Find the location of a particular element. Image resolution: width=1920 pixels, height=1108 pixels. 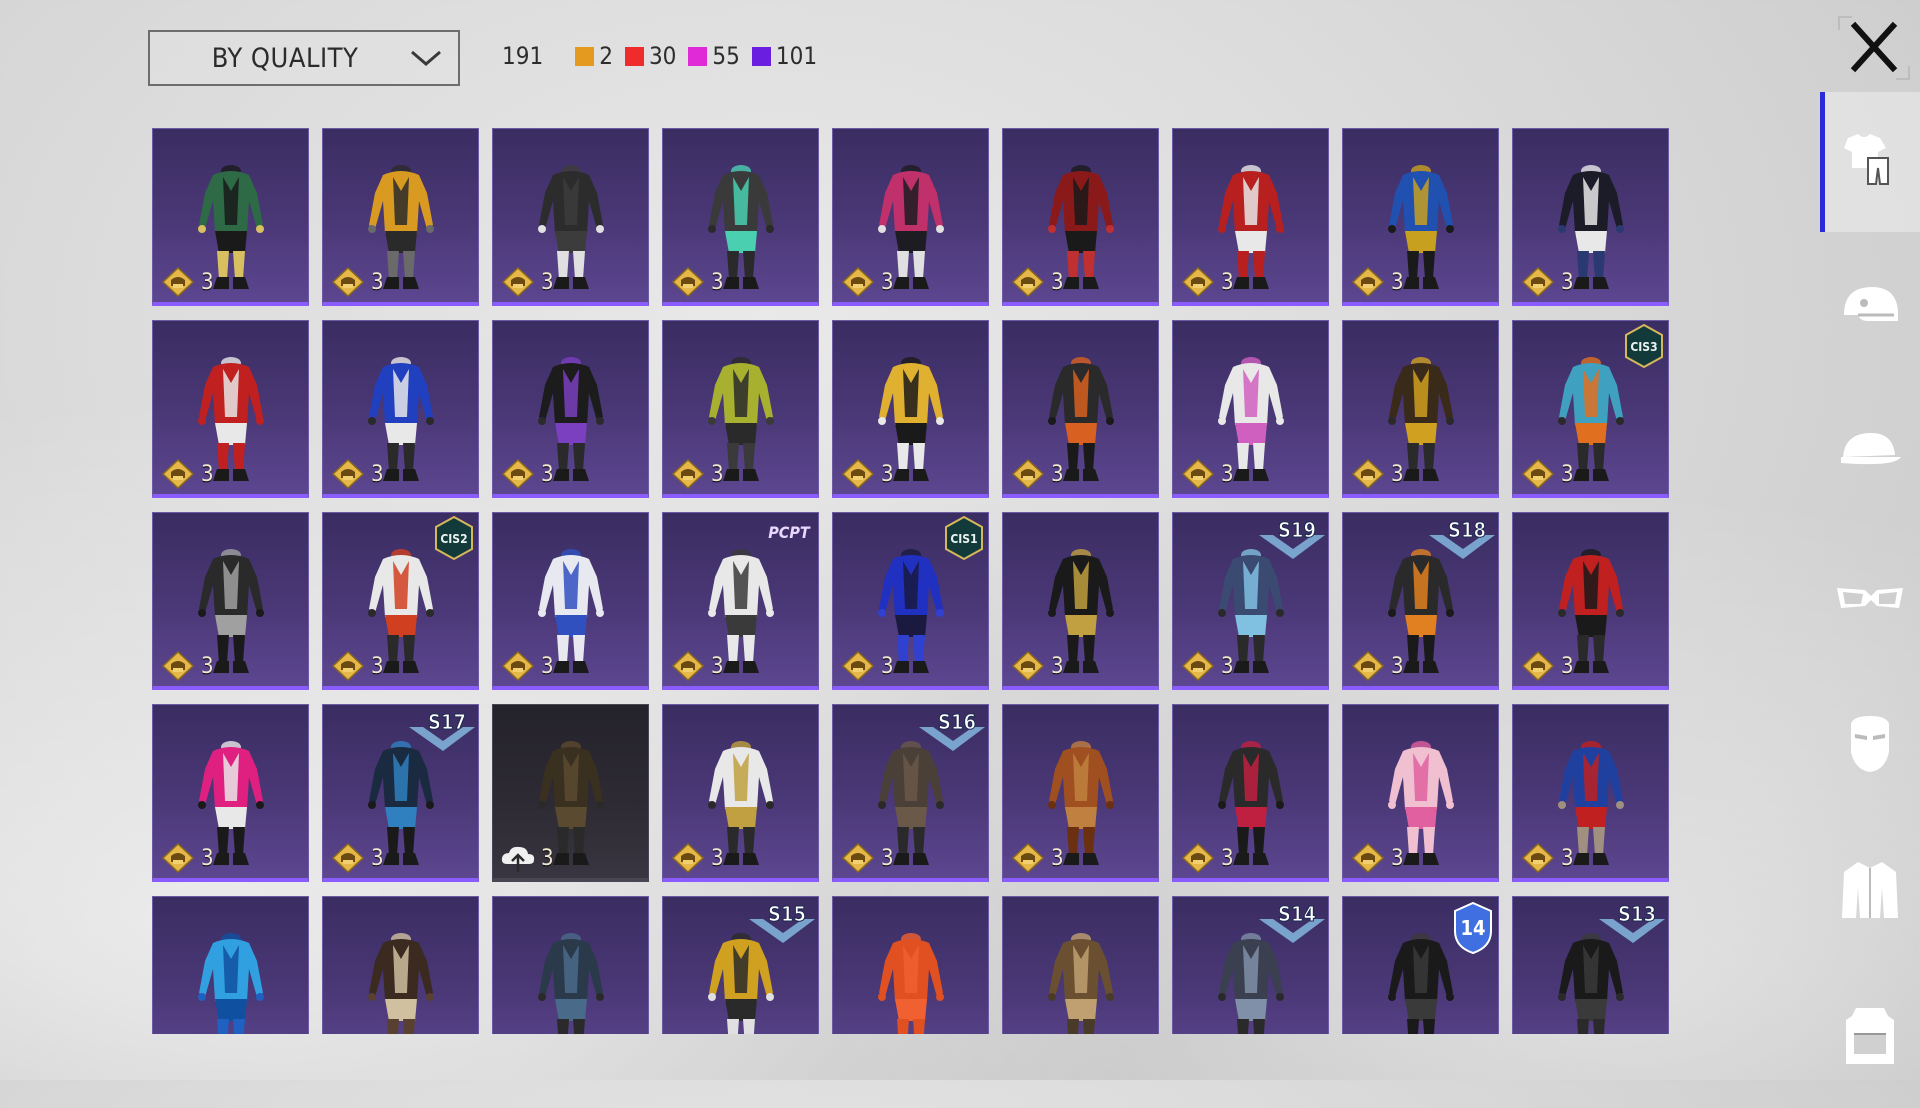

outfit-card: CIS3 3 is located at coordinates (1590, 409).